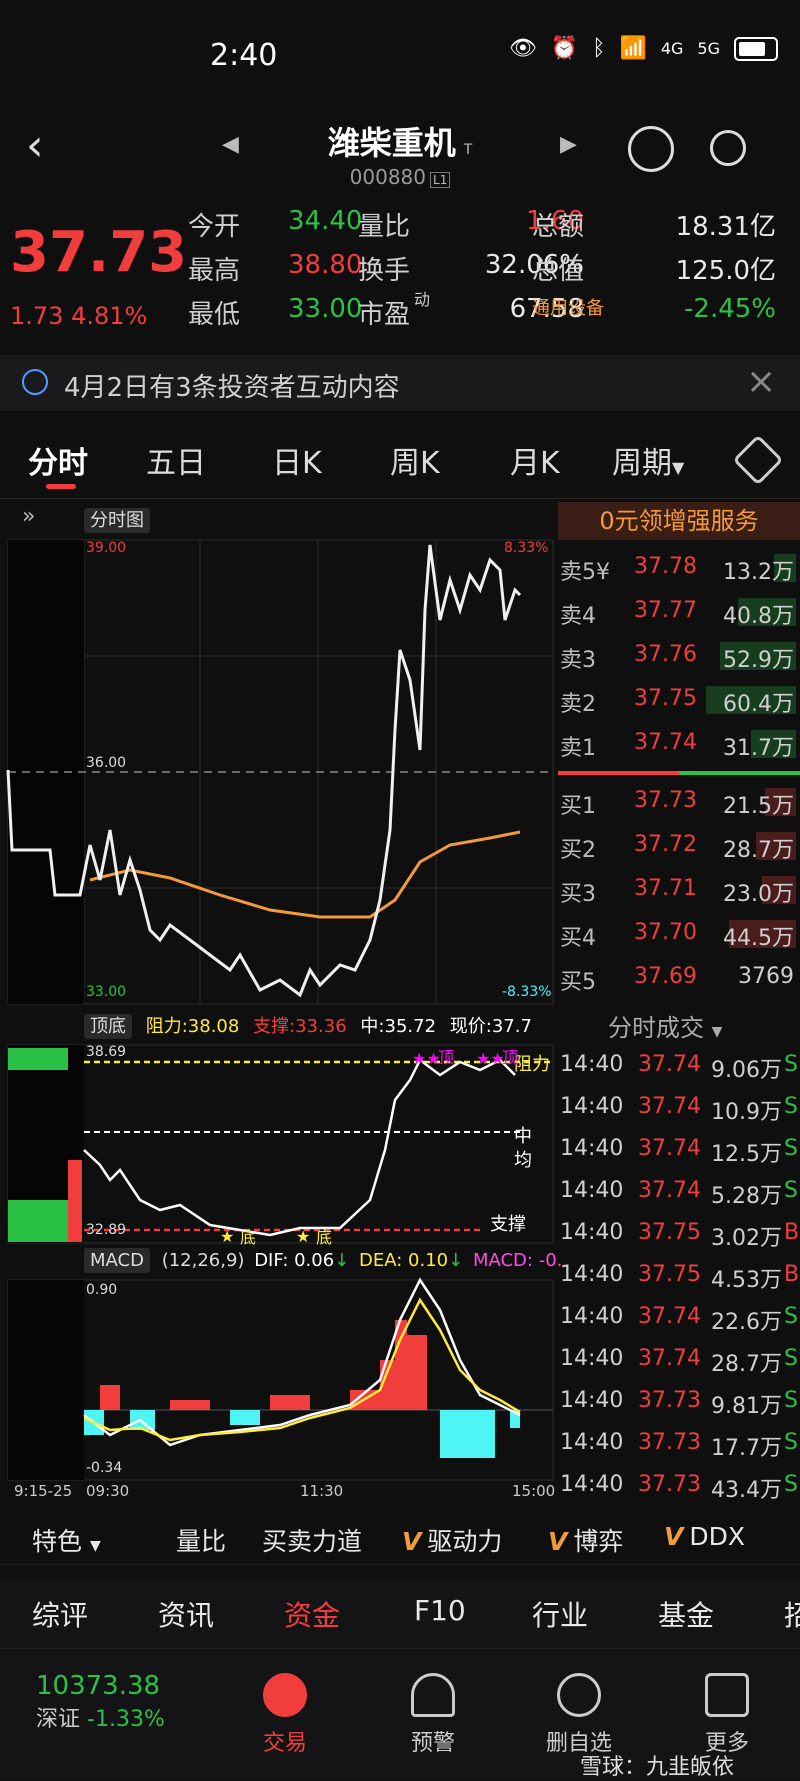 This screenshot has height=1781, width=800. Describe the element at coordinates (508, 1224) in the screenshot. I see `support-line-label: 支撑` at that location.